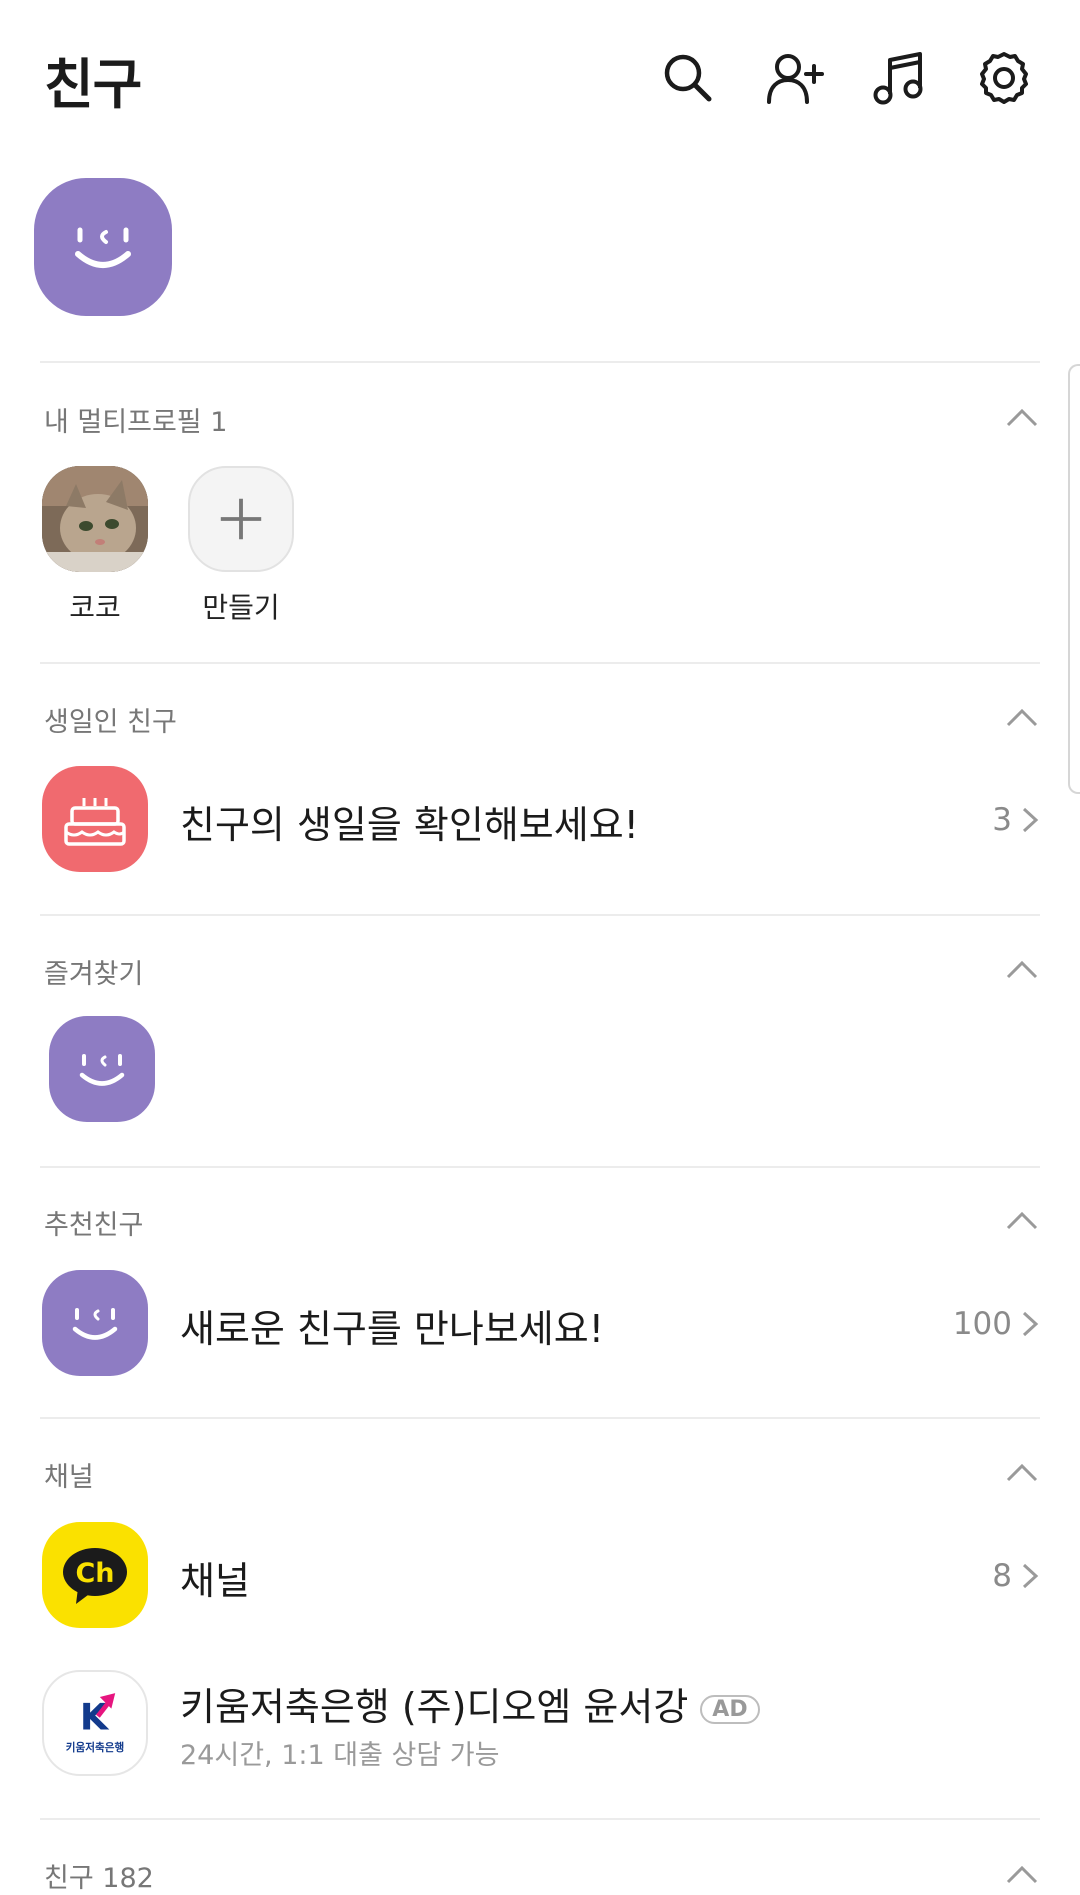 This screenshot has height=1895, width=1080. What do you see at coordinates (1074, 579) in the screenshot?
I see `scrollbar` at bounding box center [1074, 579].